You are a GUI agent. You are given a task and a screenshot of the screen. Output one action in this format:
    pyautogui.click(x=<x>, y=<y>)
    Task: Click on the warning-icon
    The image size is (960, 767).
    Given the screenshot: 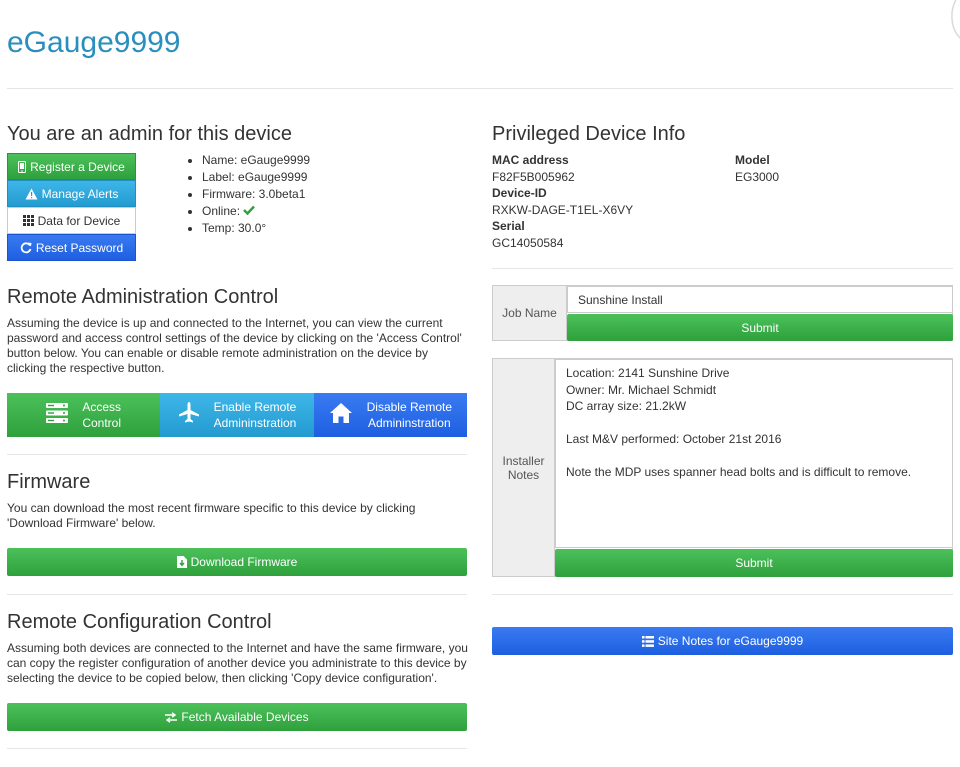 What is the action you would take?
    pyautogui.click(x=31, y=194)
    